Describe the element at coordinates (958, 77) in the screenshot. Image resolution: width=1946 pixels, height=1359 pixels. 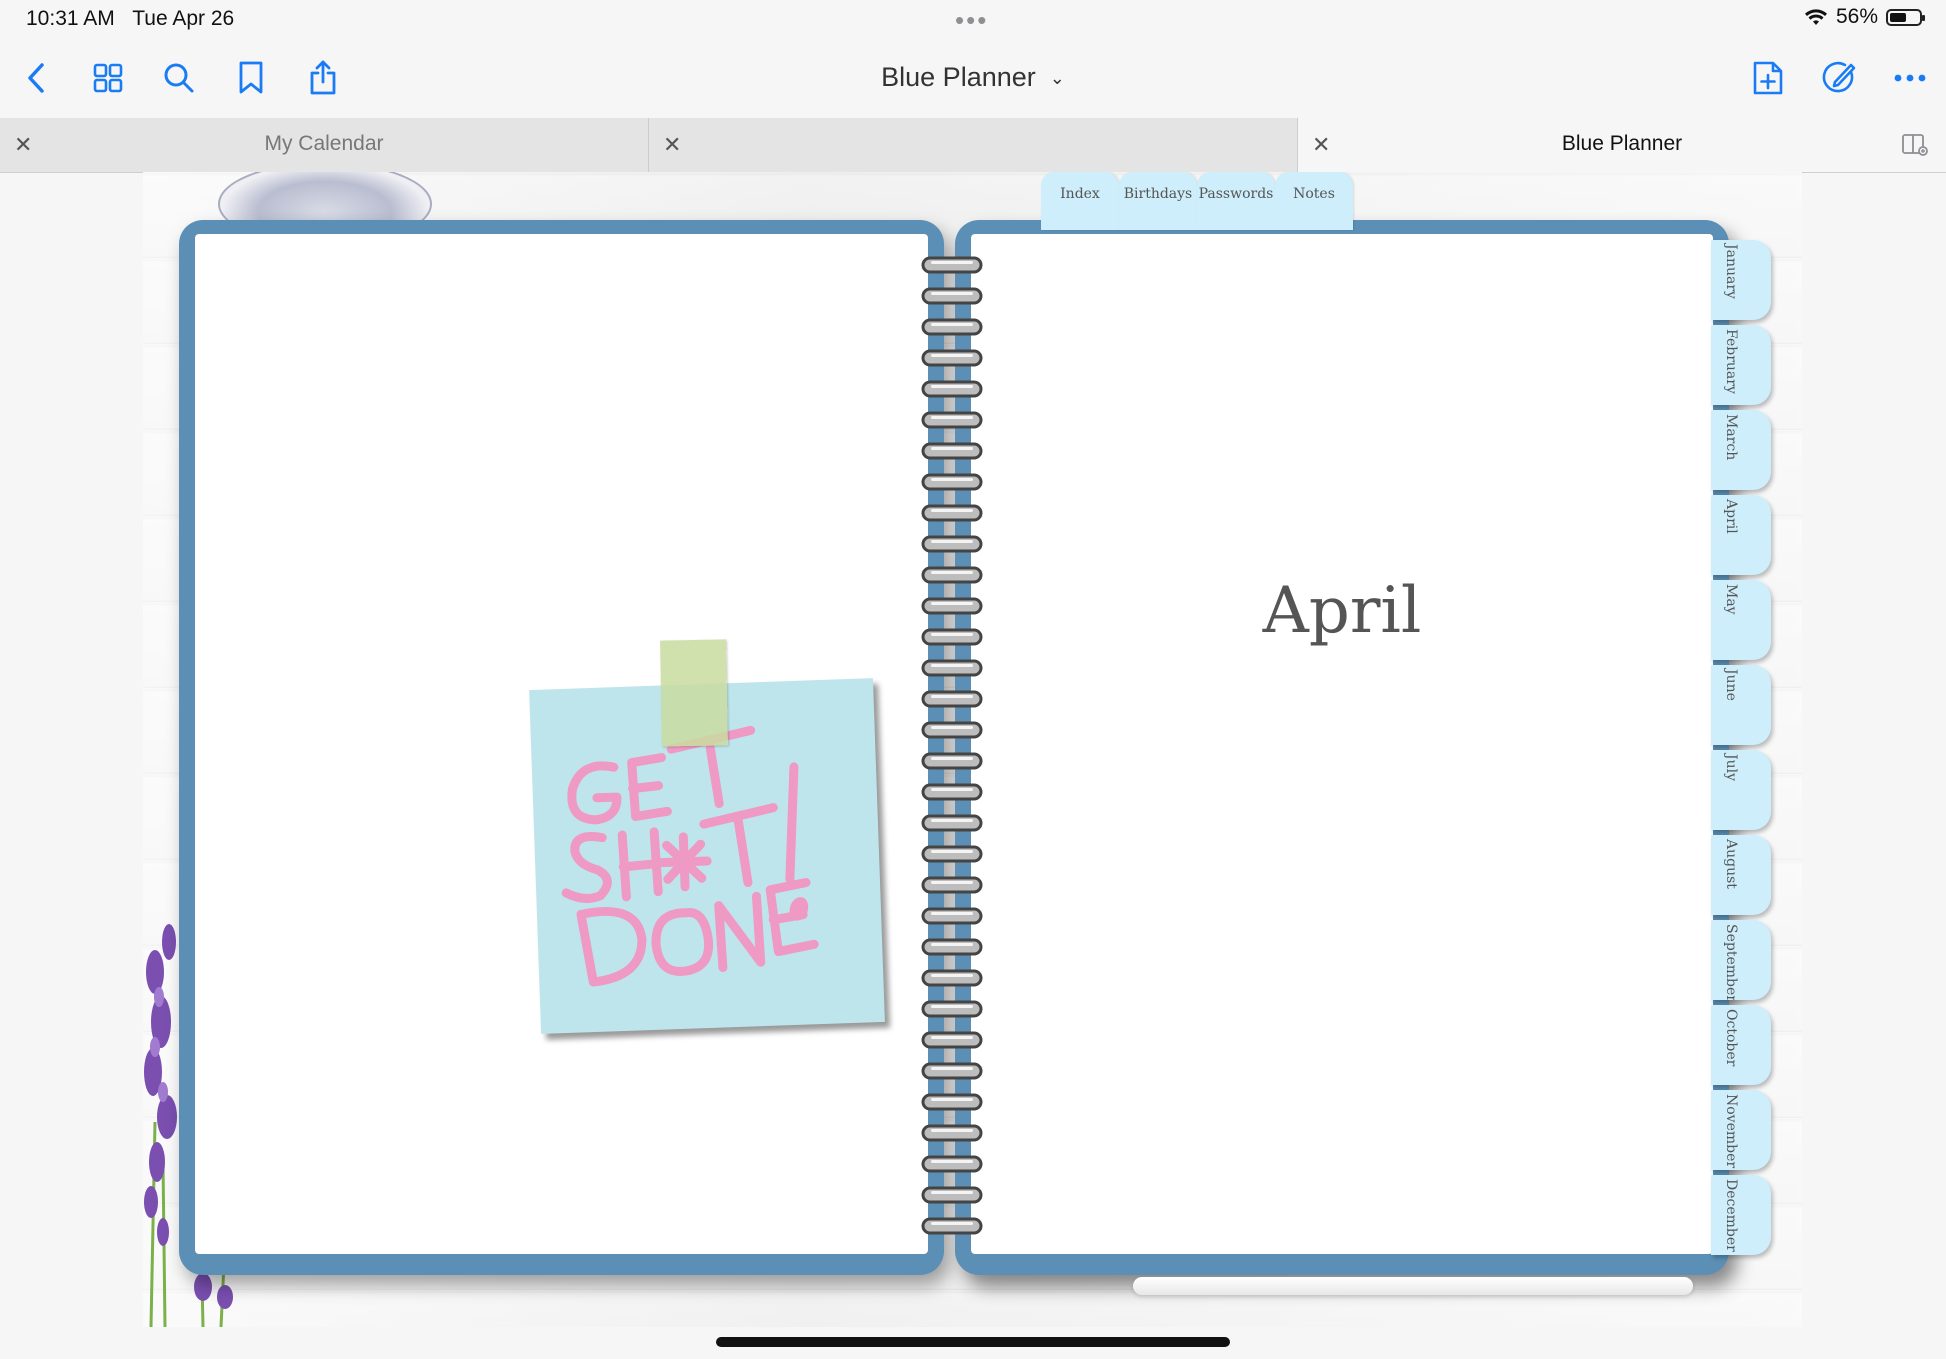
I see `document-title: Blue Planner` at that location.